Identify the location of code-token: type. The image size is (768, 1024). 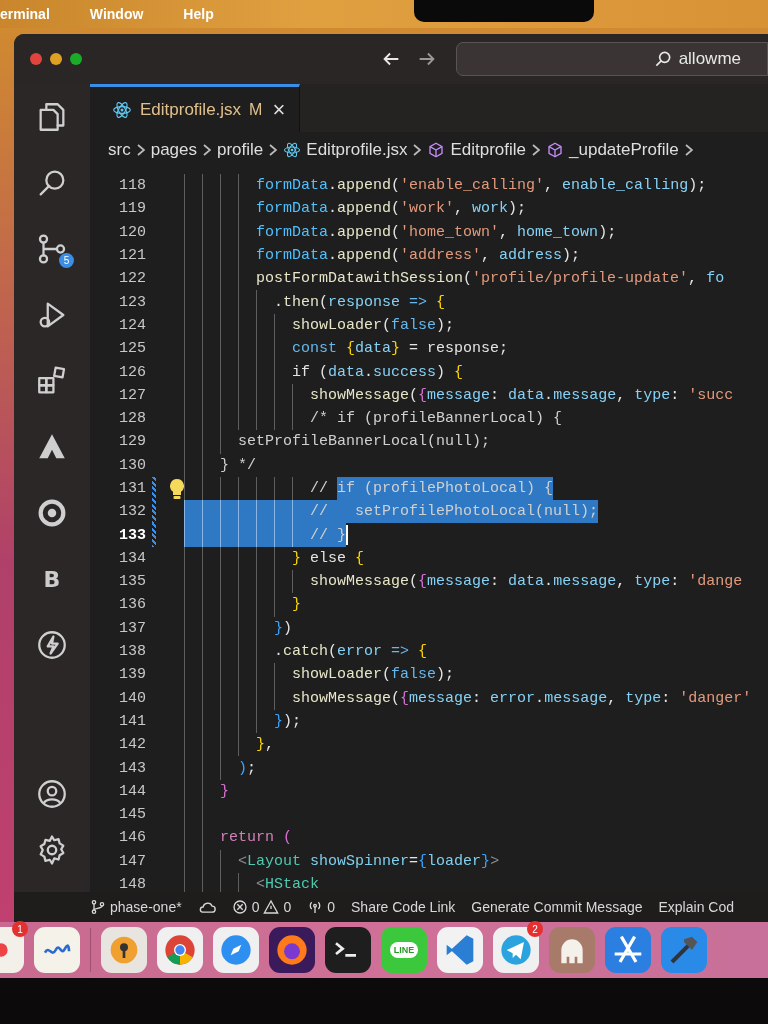
(652, 395).